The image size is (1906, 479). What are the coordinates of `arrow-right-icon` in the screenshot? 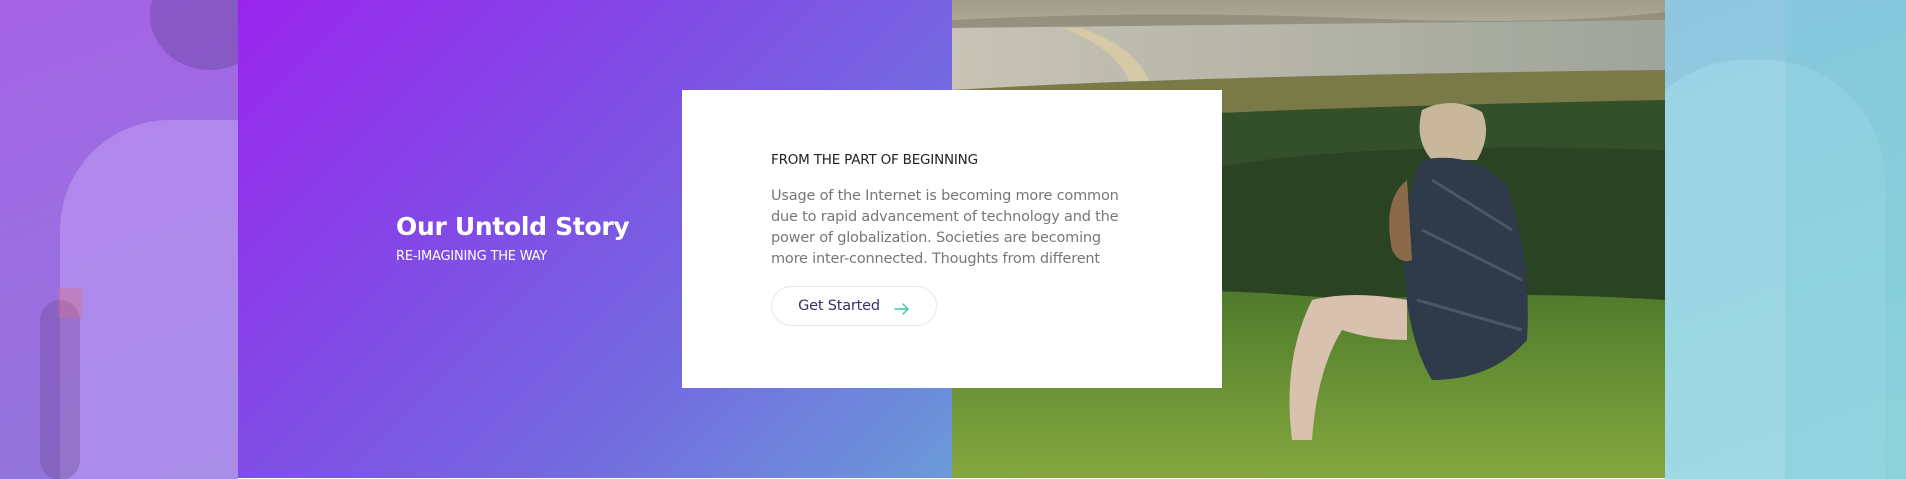 It's located at (902, 307).